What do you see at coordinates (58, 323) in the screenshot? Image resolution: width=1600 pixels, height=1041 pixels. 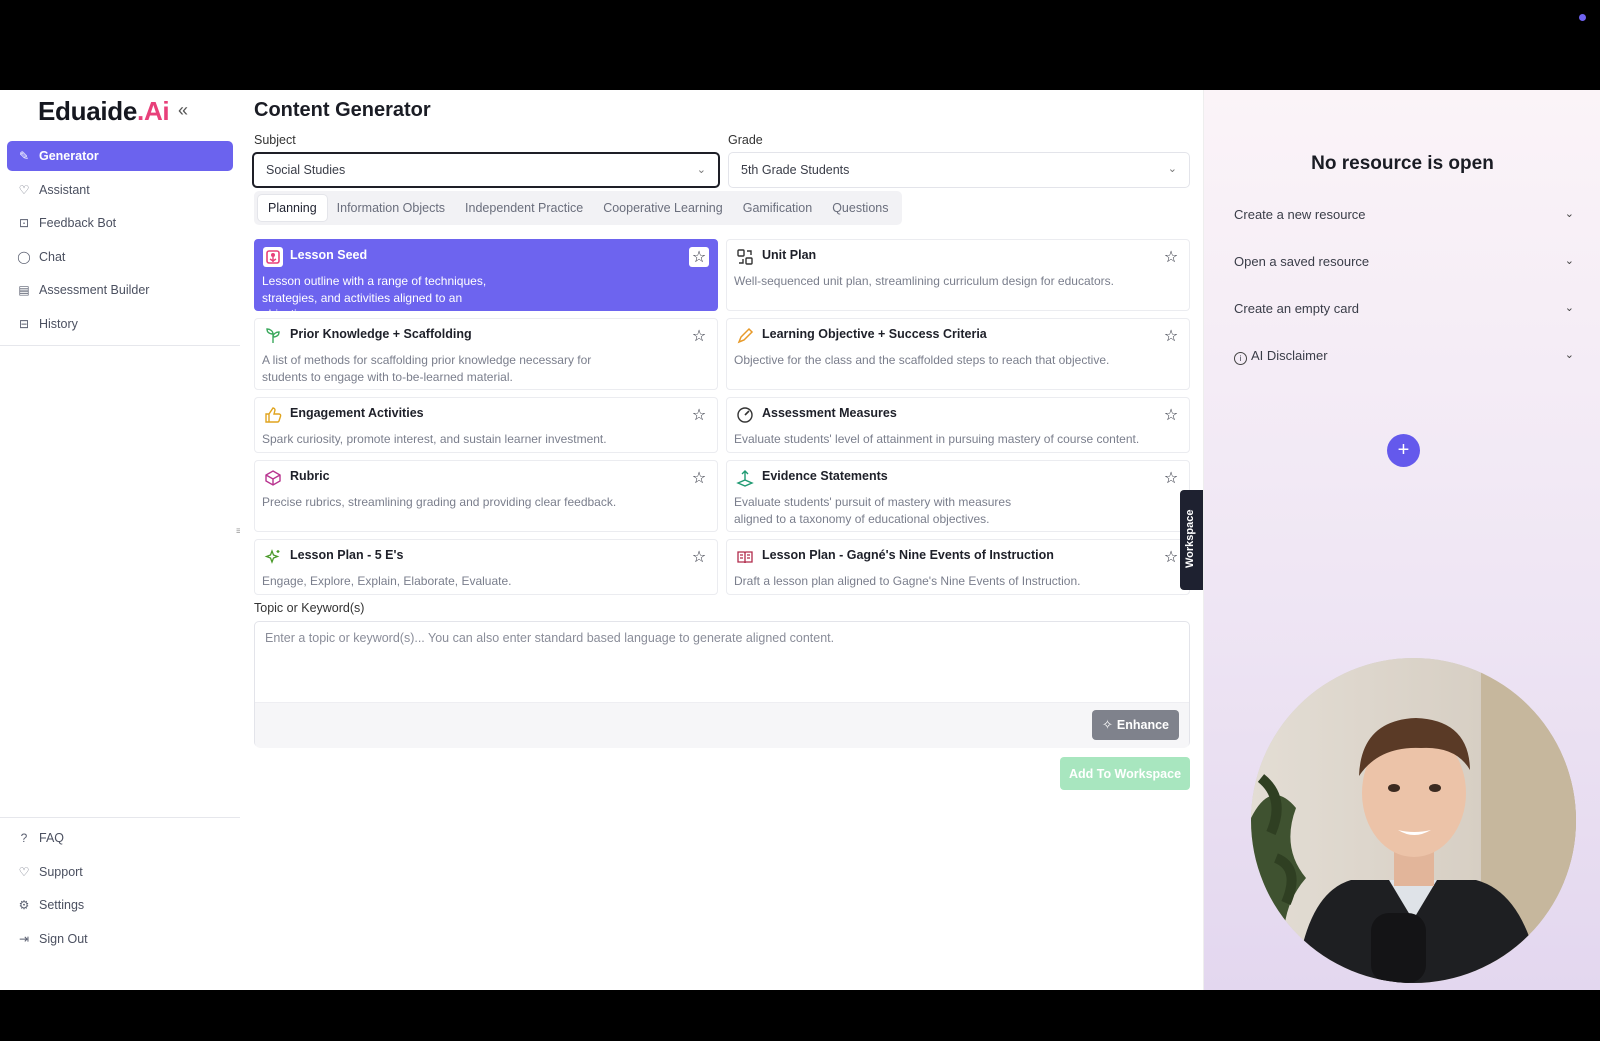 I see `sidebar-item-label: History` at bounding box center [58, 323].